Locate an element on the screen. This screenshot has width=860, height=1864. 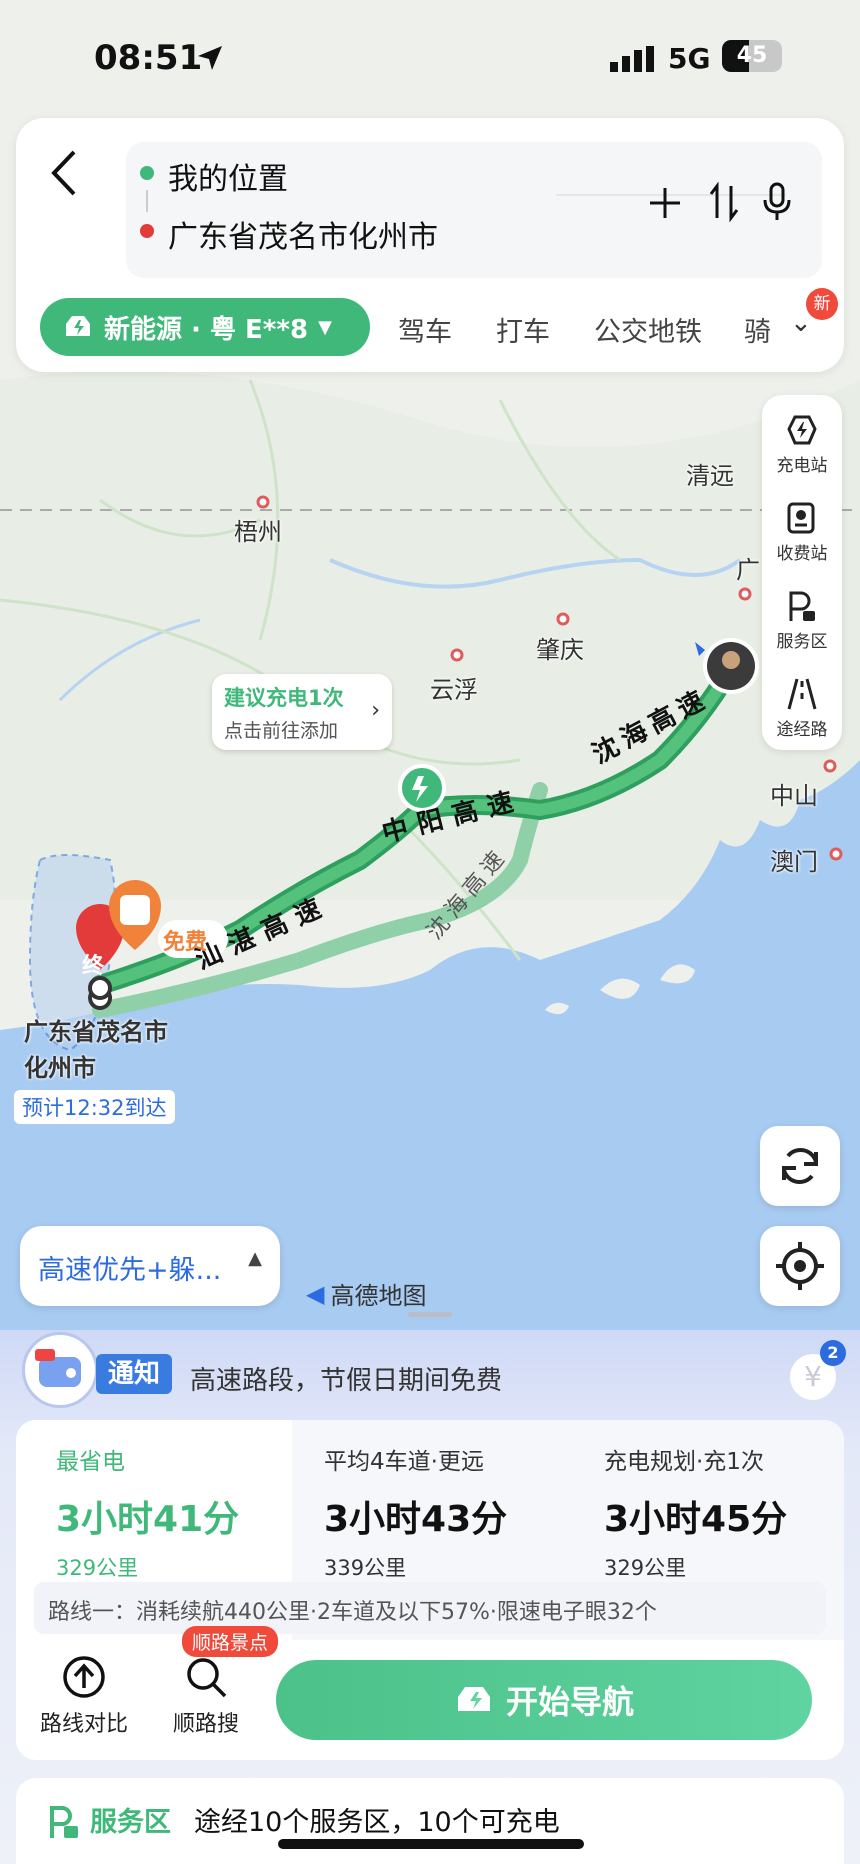
map-logo-text: 高德地图 is located at coordinates (378, 1296).